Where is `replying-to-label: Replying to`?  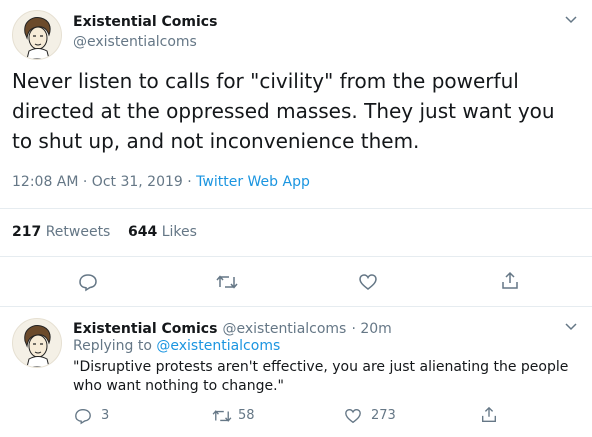 replying-to-label: Replying to is located at coordinates (112, 346).